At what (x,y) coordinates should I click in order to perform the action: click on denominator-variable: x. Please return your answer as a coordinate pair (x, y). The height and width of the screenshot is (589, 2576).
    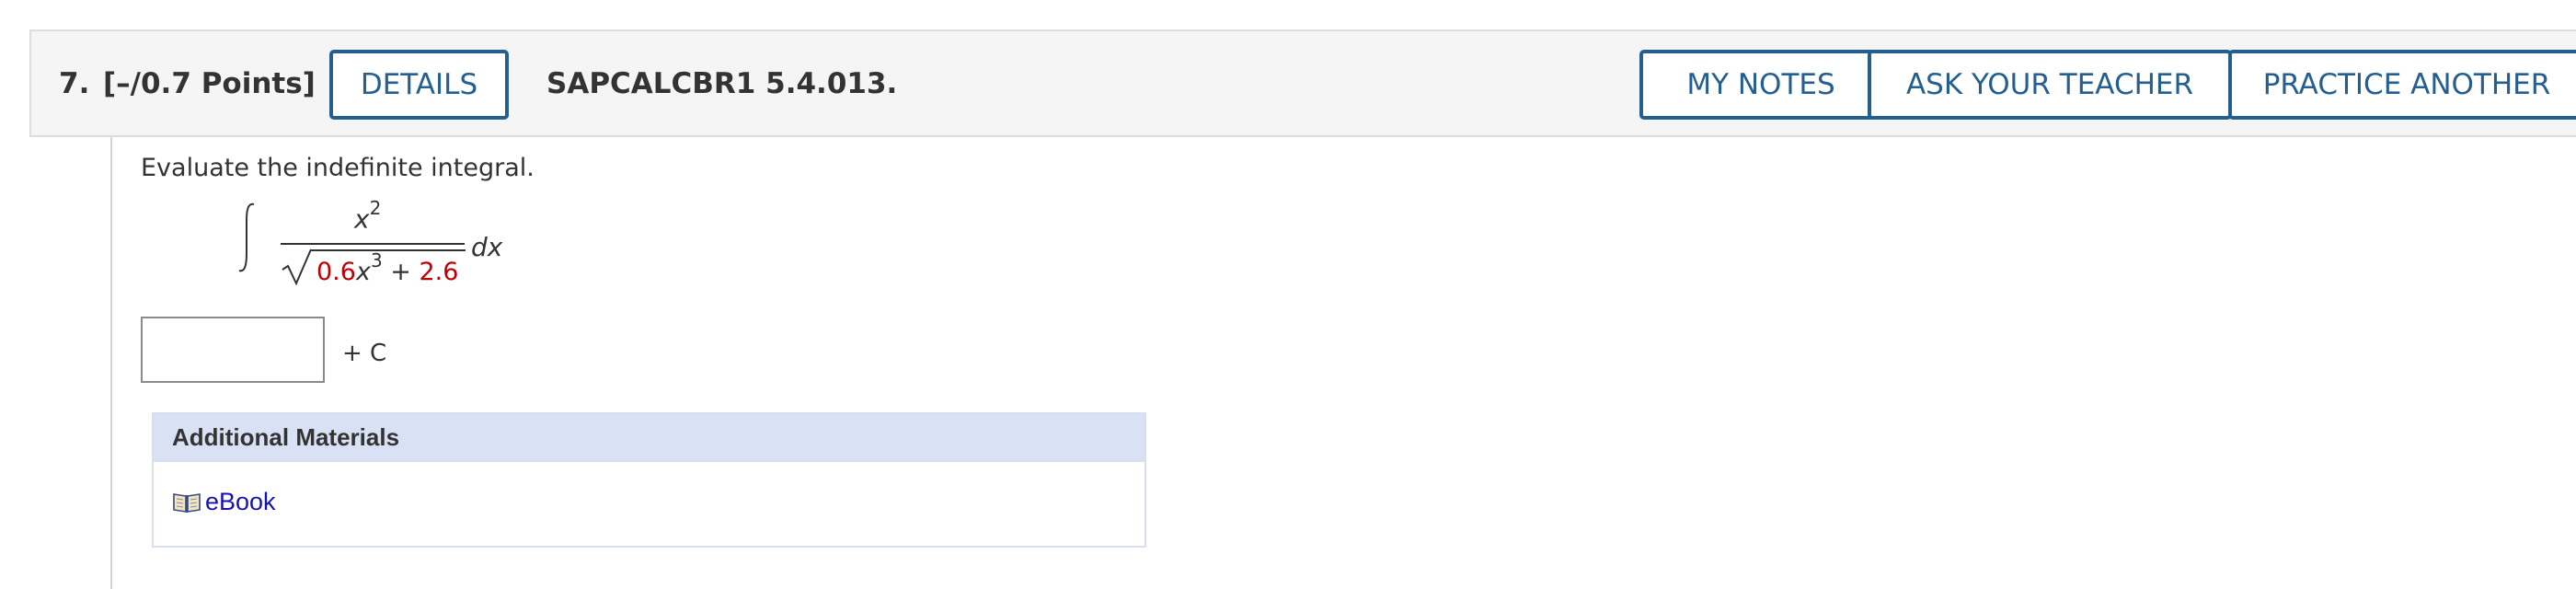
    Looking at the image, I should click on (363, 272).